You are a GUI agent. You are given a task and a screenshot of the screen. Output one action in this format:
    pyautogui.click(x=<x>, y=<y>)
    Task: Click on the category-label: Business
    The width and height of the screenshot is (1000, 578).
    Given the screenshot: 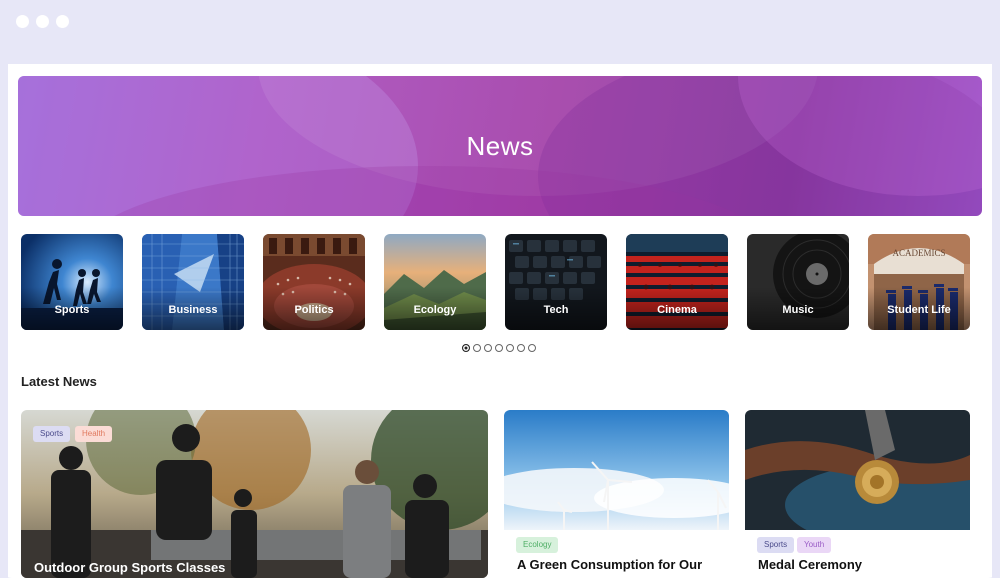 What is the action you would take?
    pyautogui.click(x=193, y=310)
    